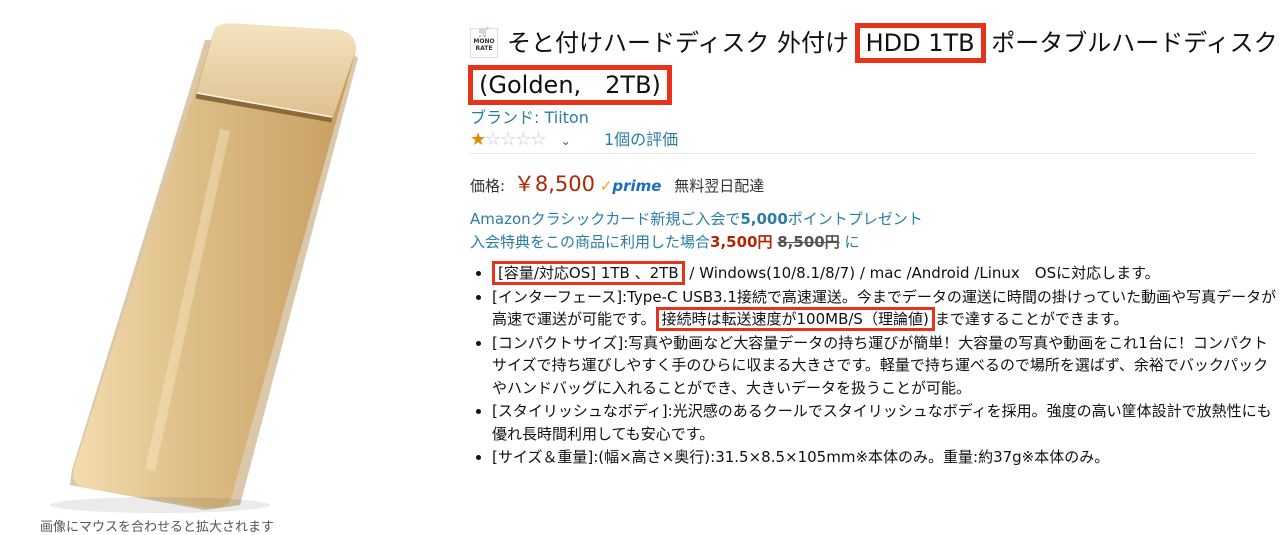 This screenshot has height=535, width=1280. I want to click on rating-count-link: 1個の評価, so click(641, 139).